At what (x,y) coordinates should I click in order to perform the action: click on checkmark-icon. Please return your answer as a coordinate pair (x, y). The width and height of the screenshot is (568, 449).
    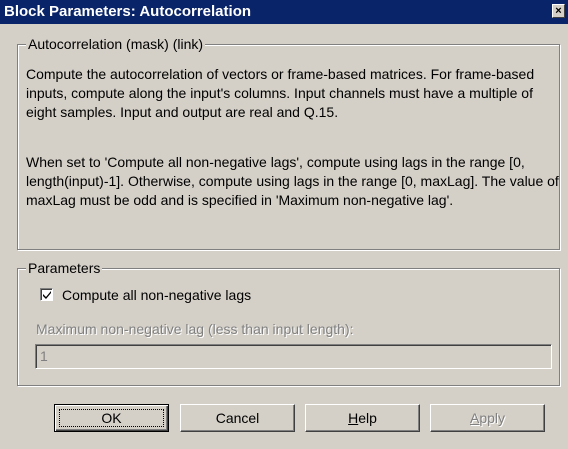
    Looking at the image, I should click on (47, 295).